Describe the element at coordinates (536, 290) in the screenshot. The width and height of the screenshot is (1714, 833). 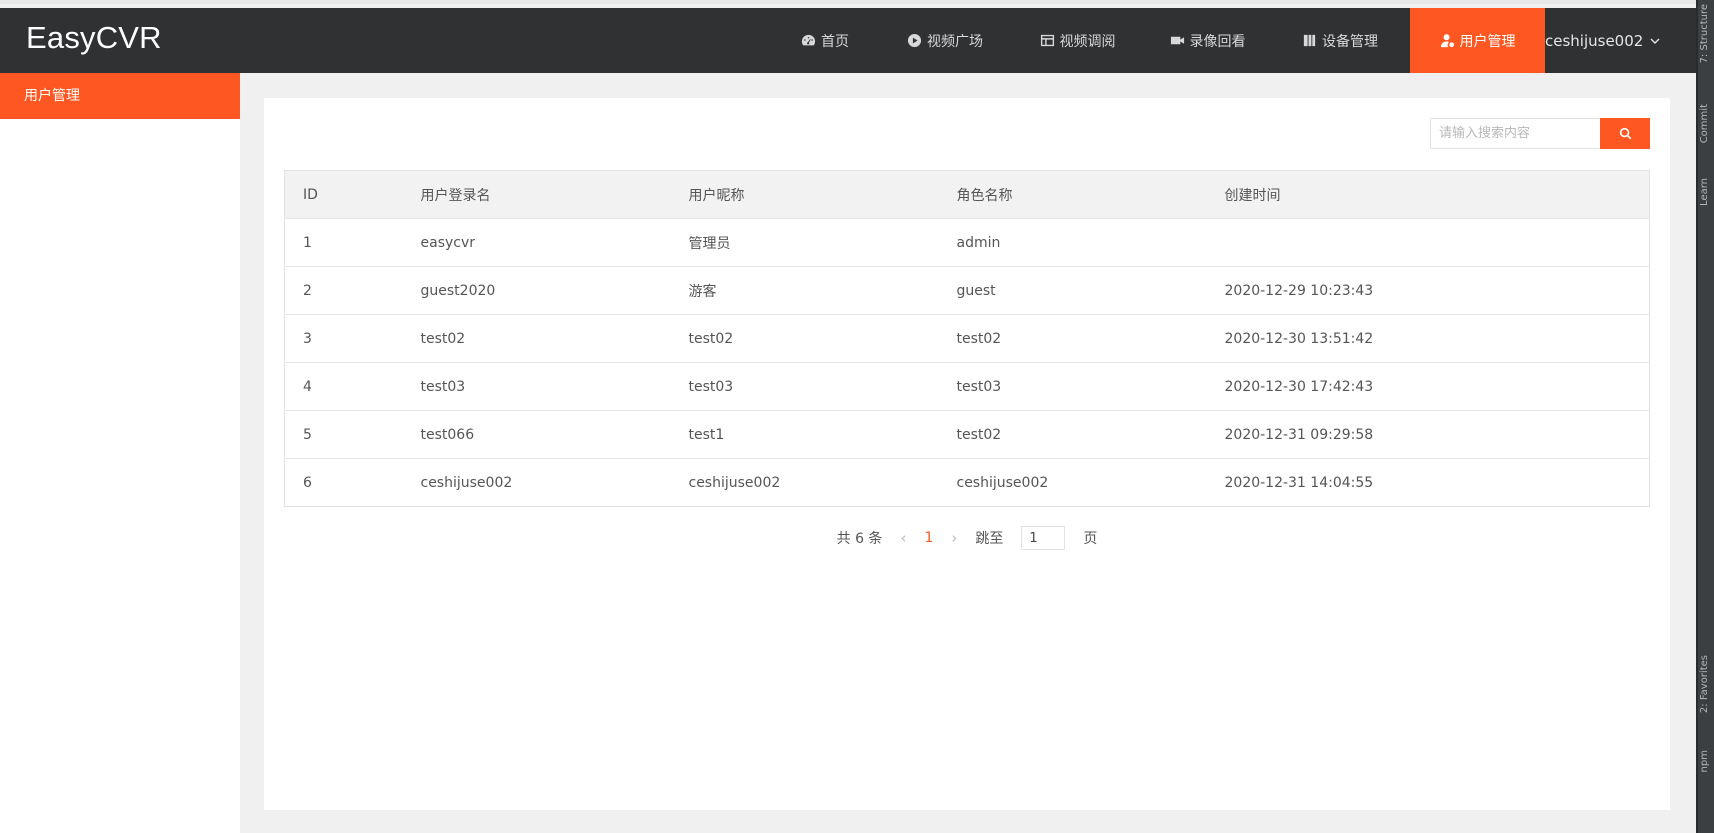
I see `cell-login-name: guest2020` at that location.